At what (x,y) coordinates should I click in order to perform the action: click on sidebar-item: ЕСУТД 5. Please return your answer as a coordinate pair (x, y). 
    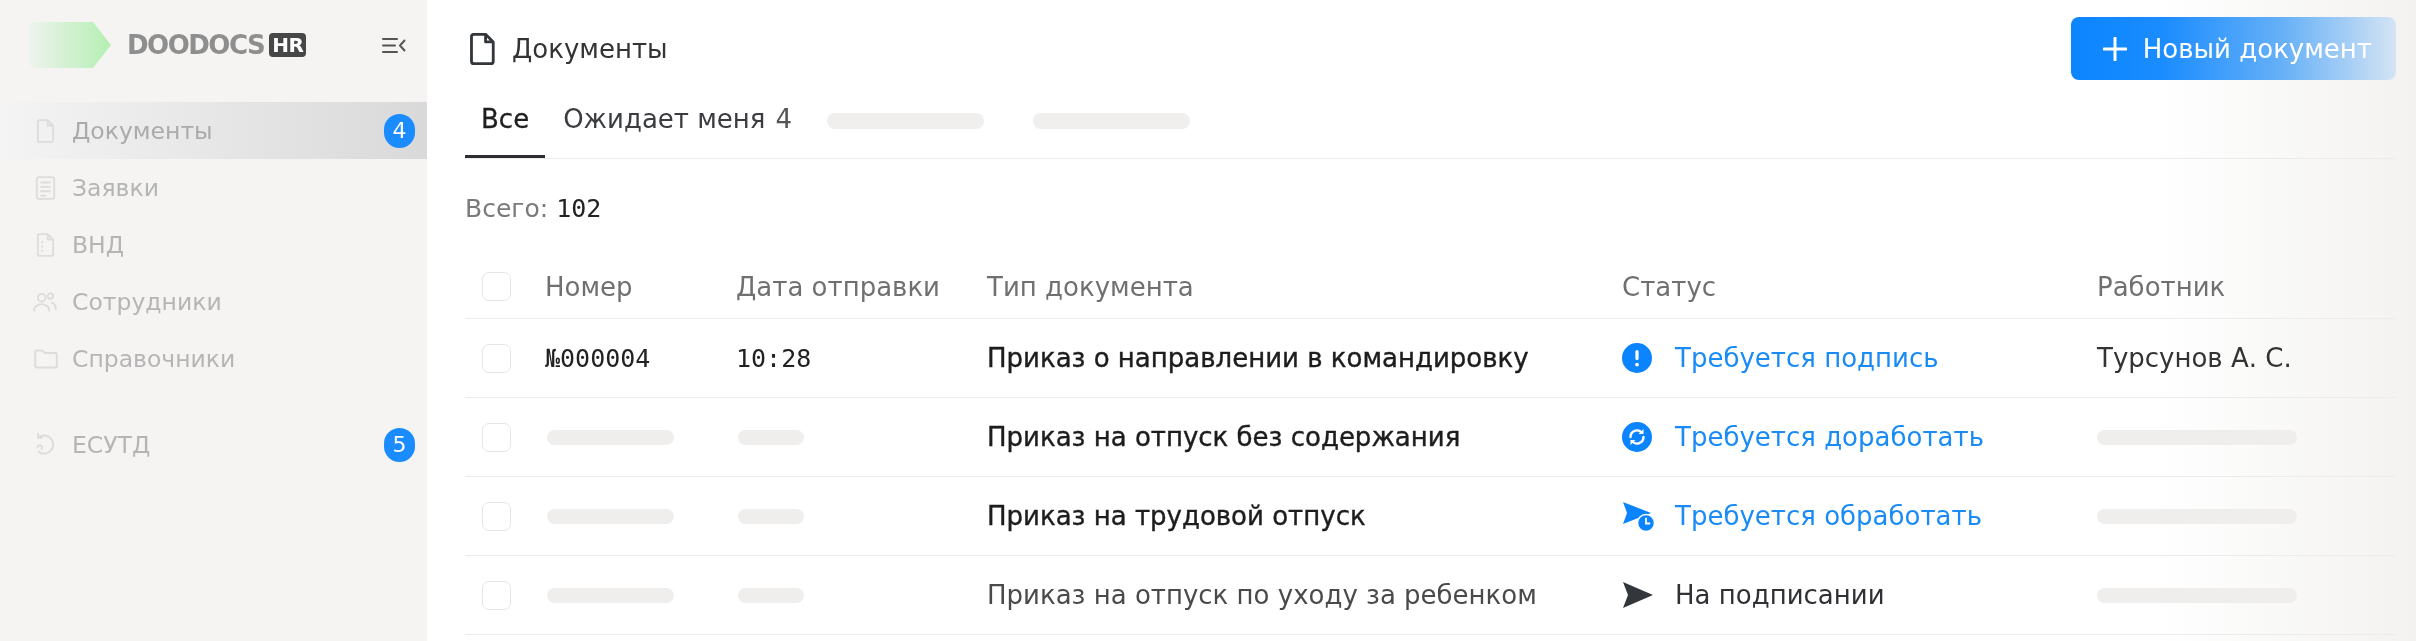
    Looking at the image, I should click on (213, 444).